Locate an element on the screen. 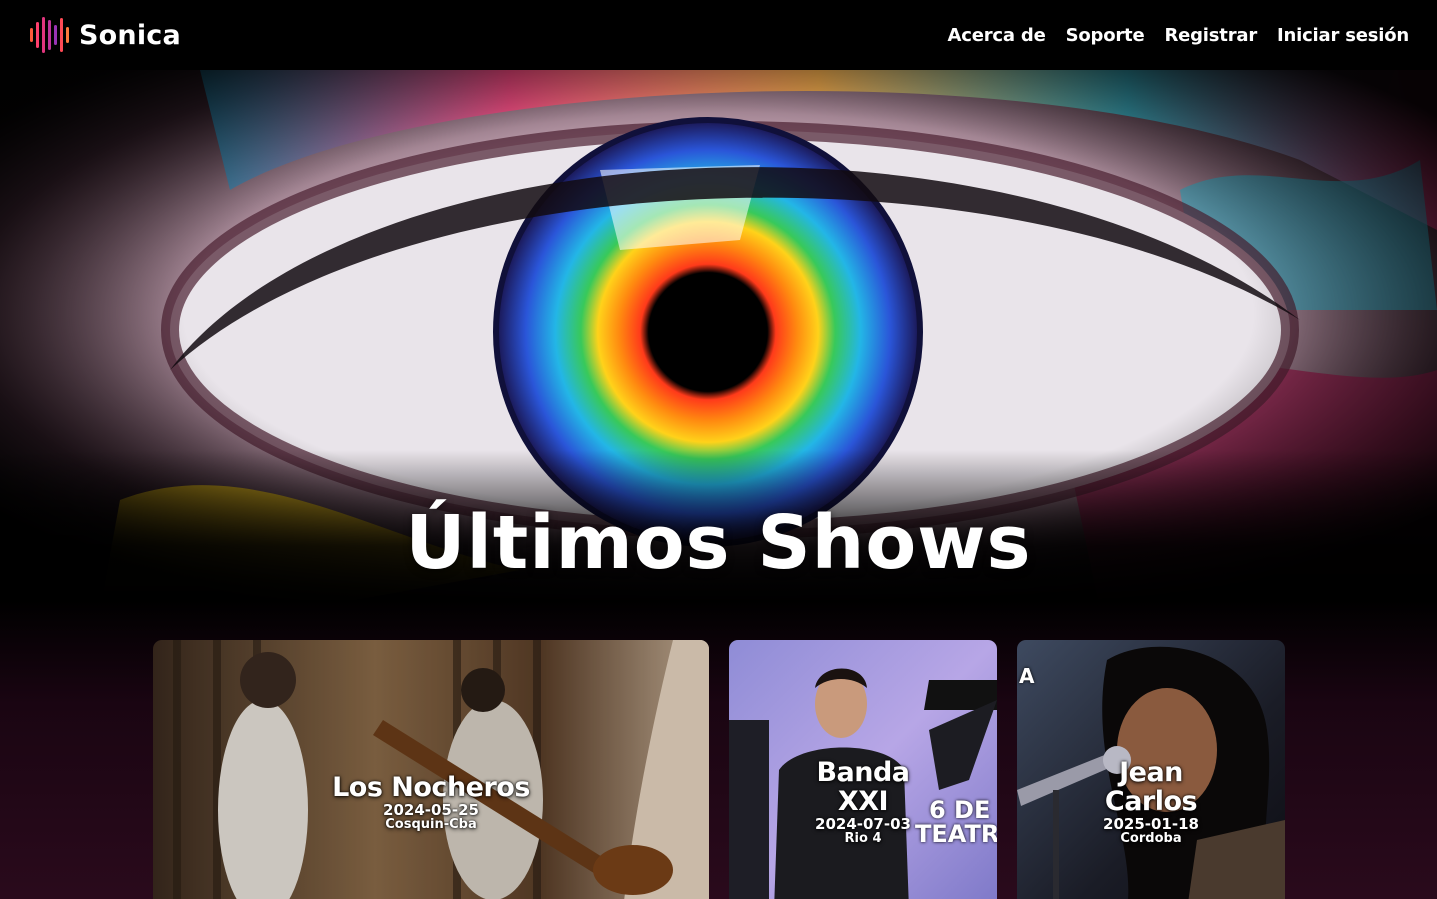 The image size is (1437, 899). nav-register-link: Registrar is located at coordinates (1210, 35).